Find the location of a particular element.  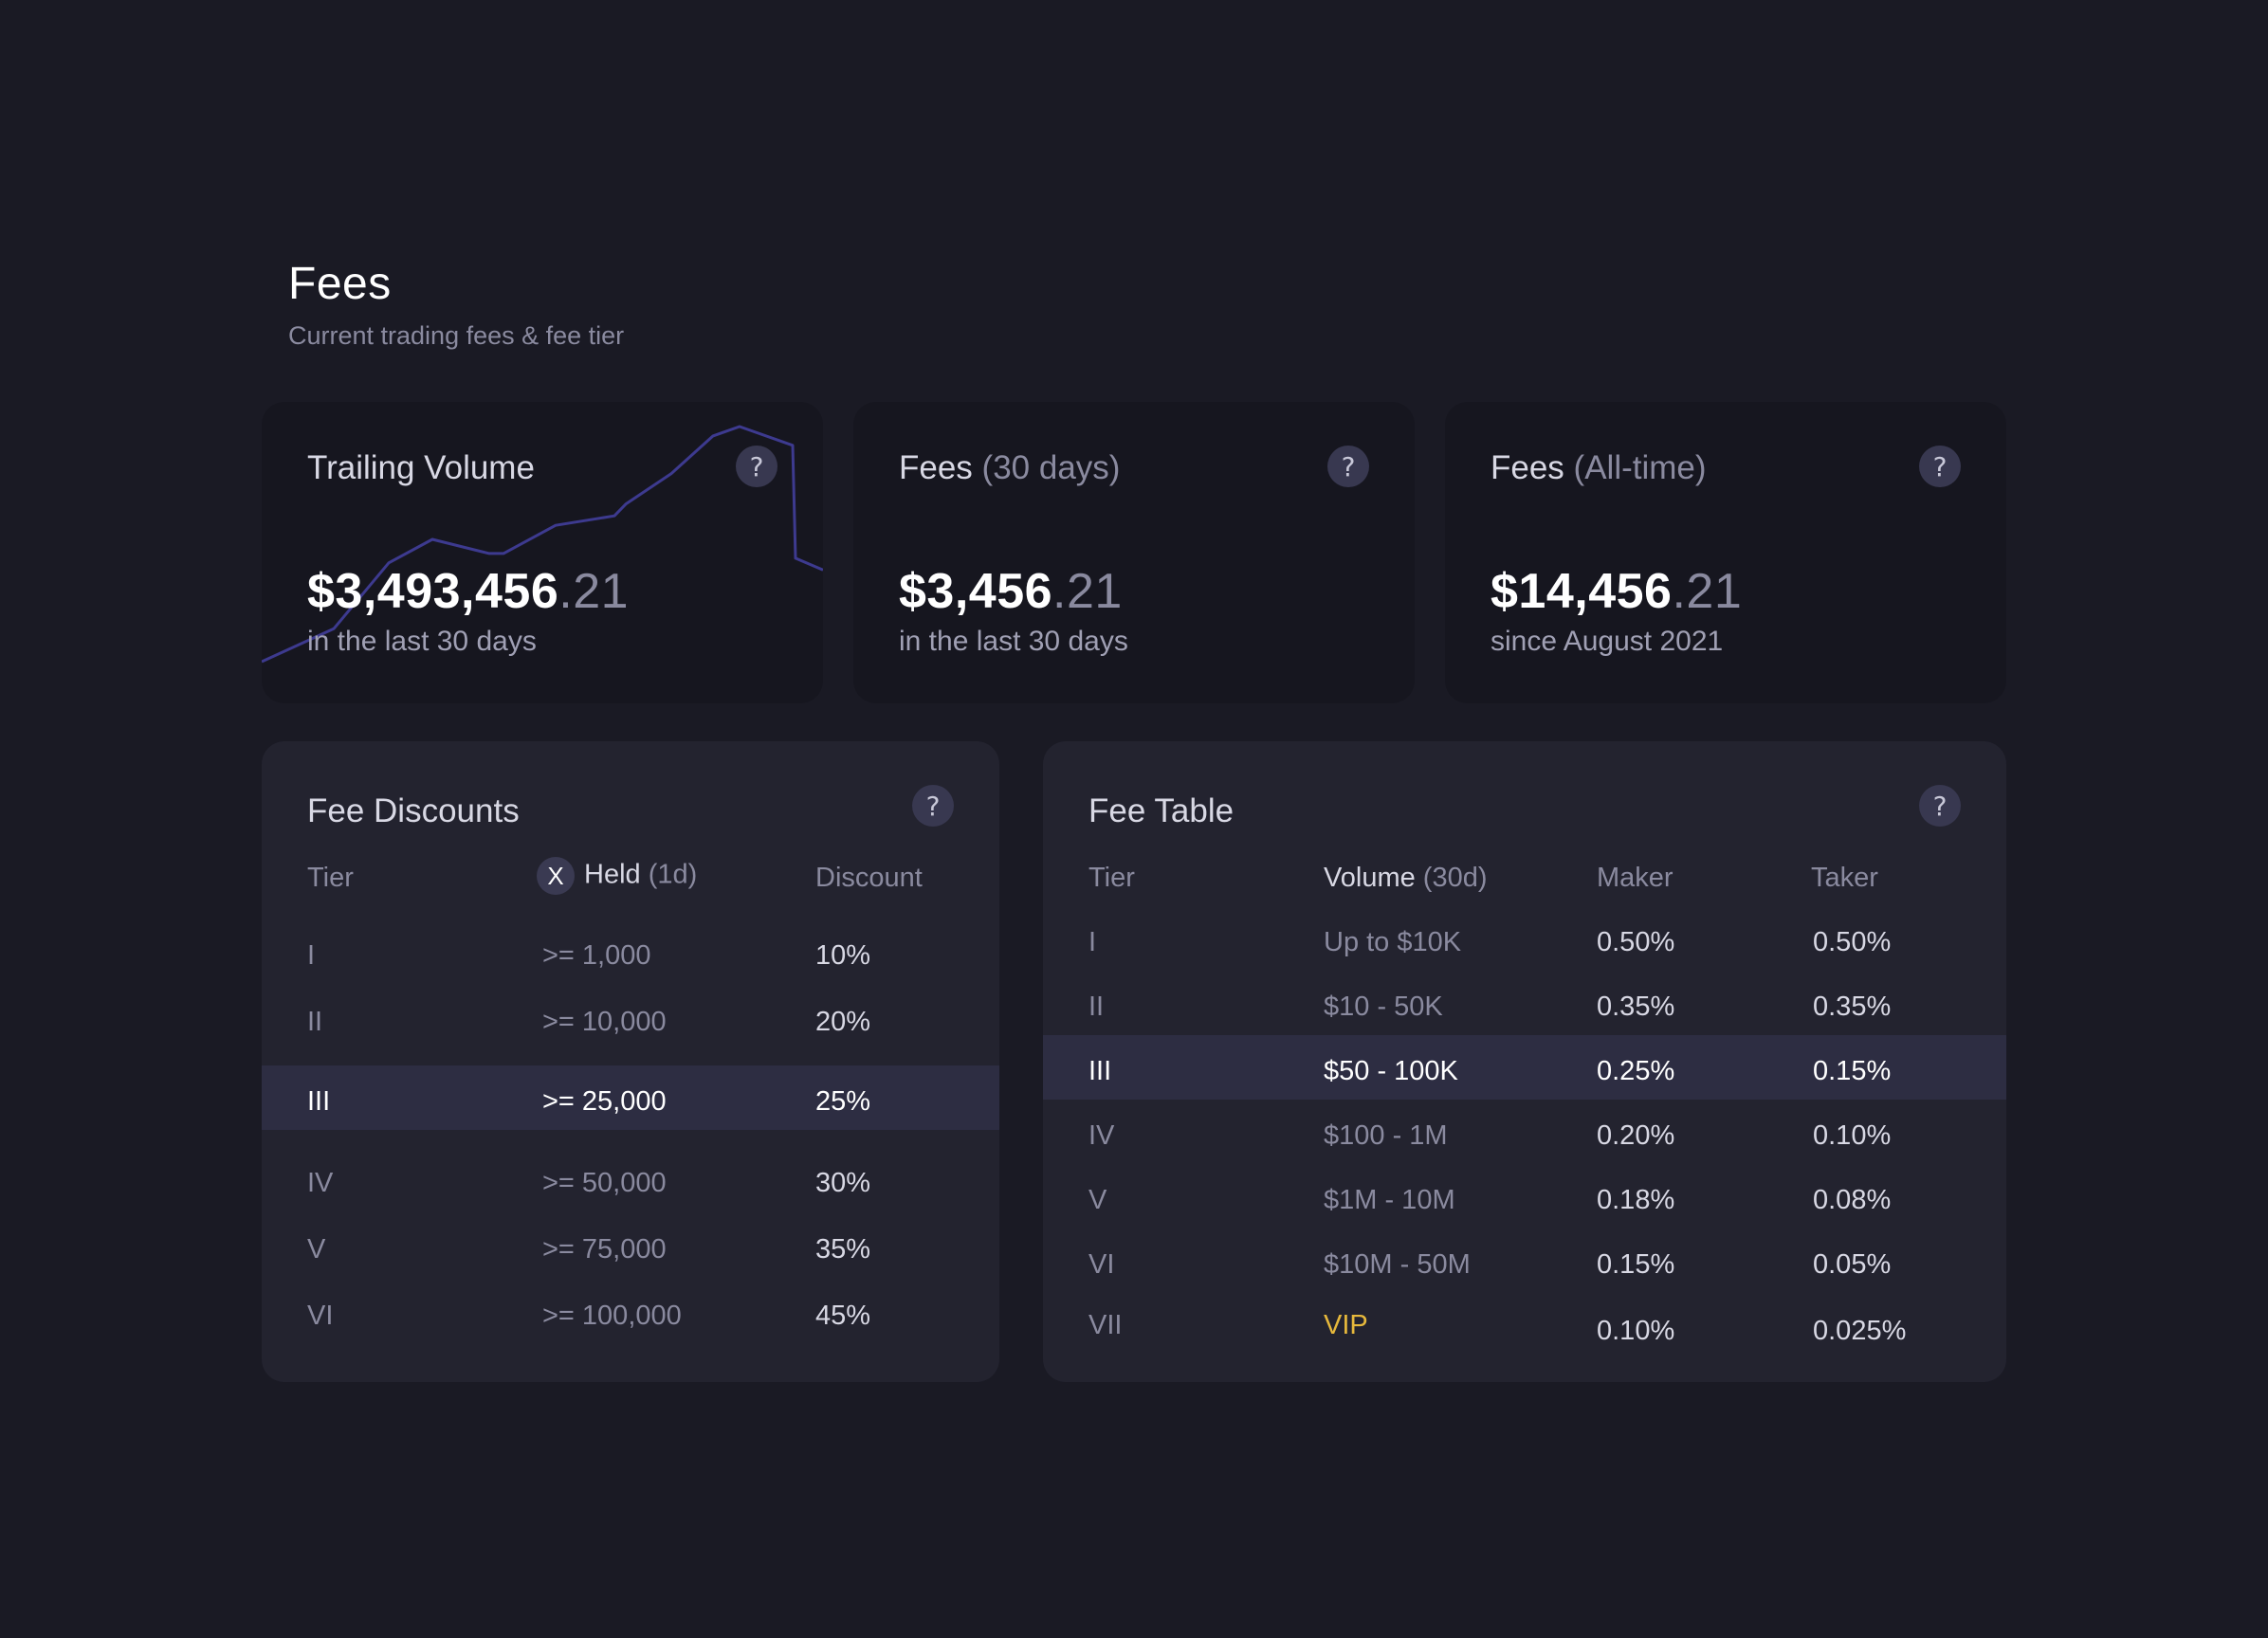

taker-fee-cell: 0.05% is located at coordinates (1853, 1264).